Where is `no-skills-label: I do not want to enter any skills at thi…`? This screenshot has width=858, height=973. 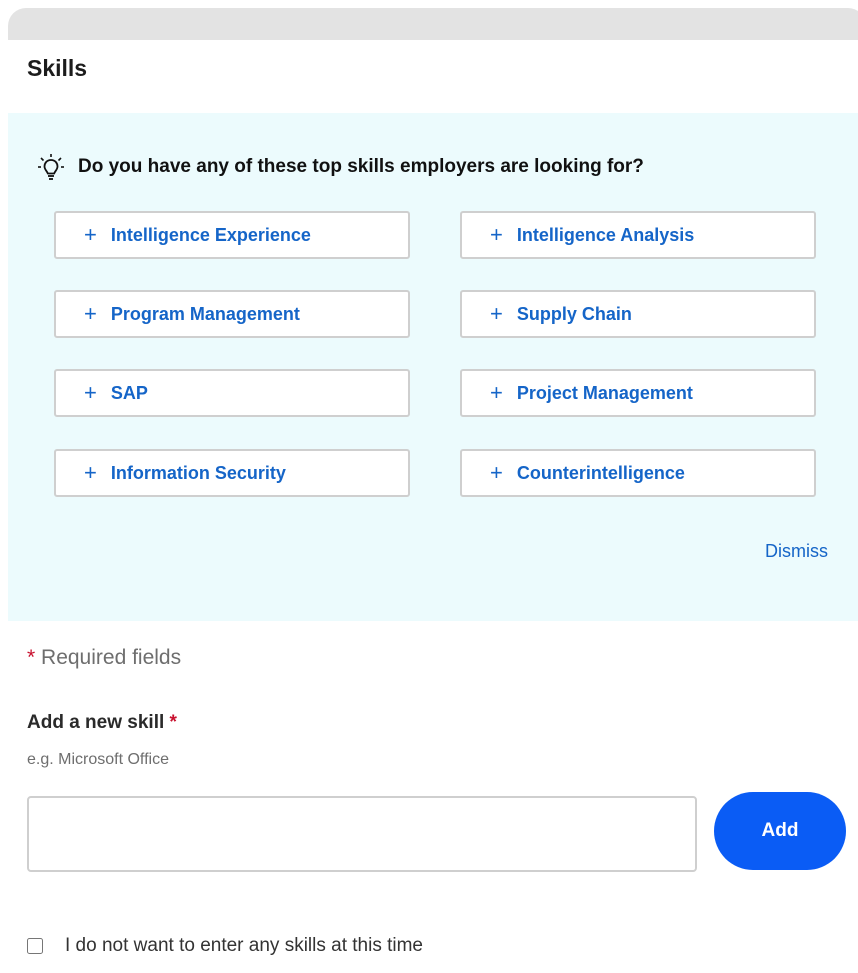
no-skills-label: I do not want to enter any skills at thi… is located at coordinates (244, 945).